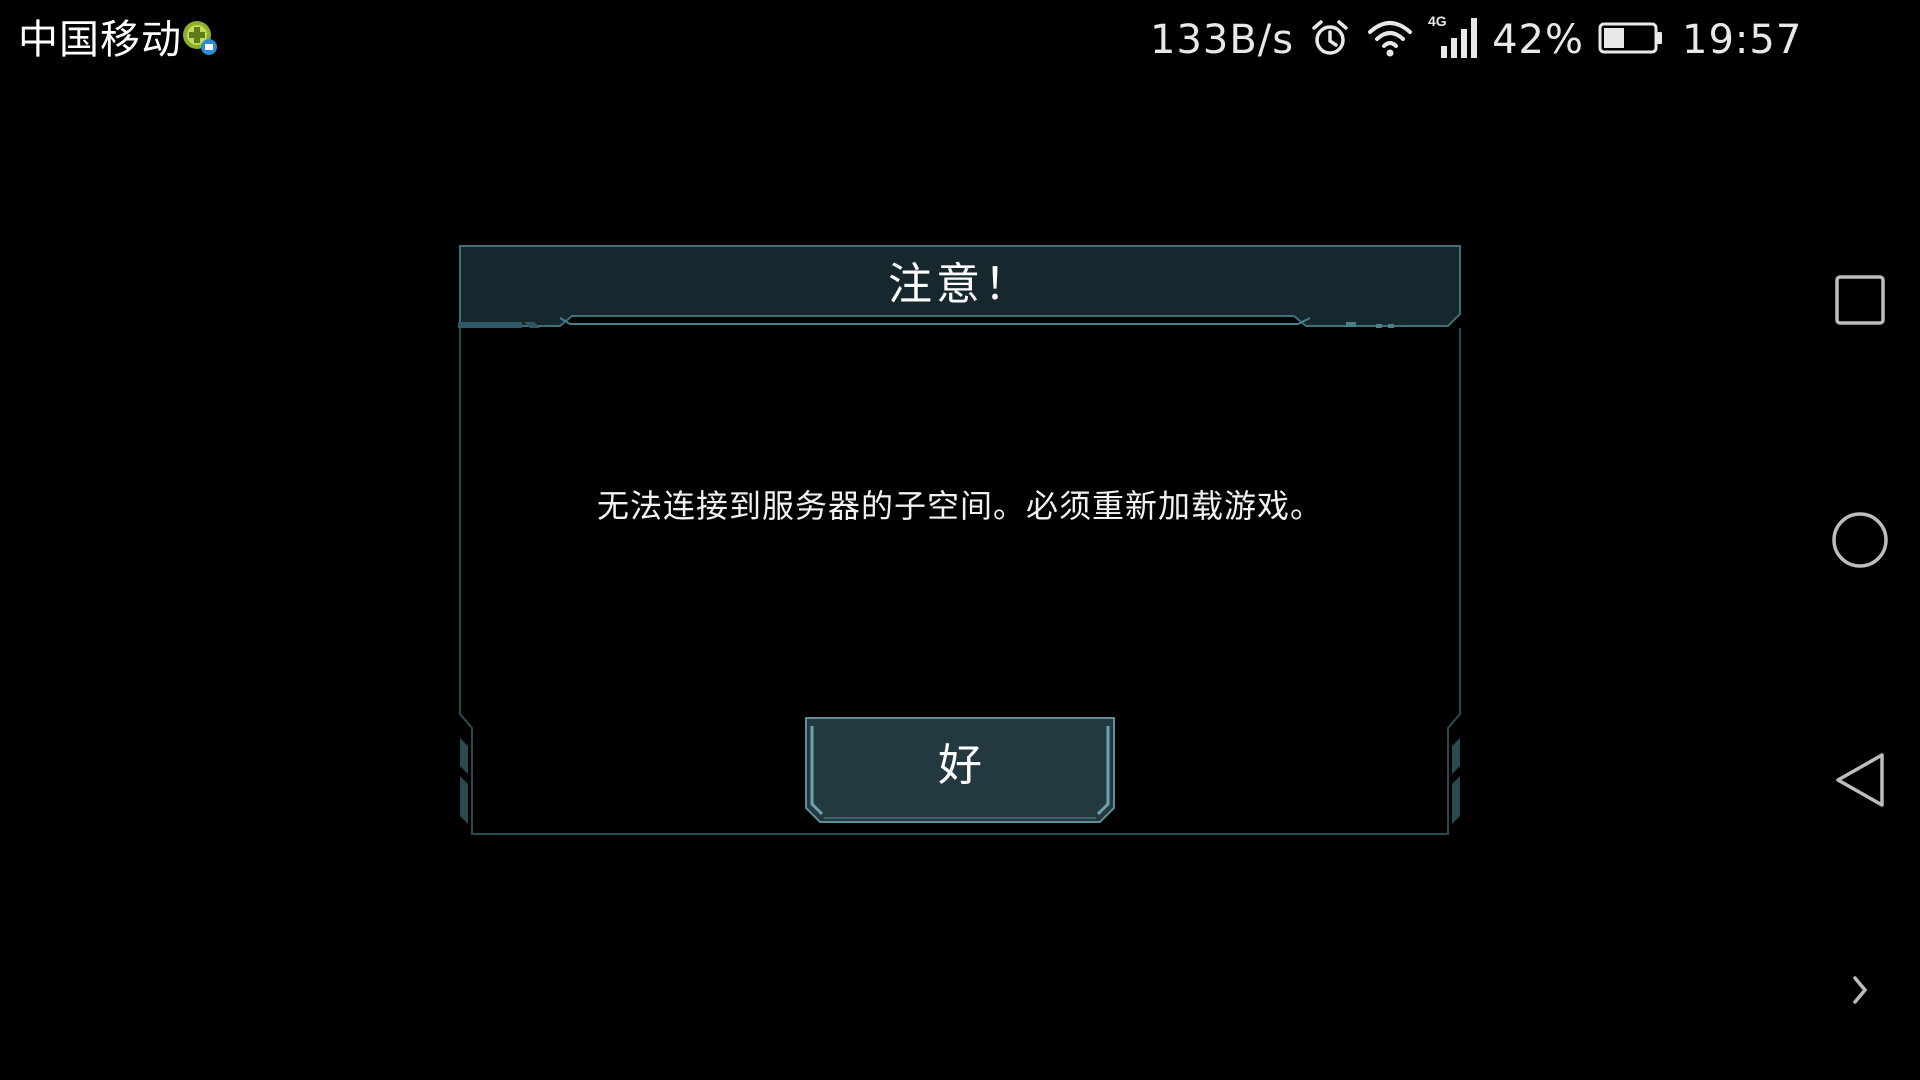 This screenshot has width=1920, height=1080. I want to click on network-type-label: 4G, so click(1437, 21).